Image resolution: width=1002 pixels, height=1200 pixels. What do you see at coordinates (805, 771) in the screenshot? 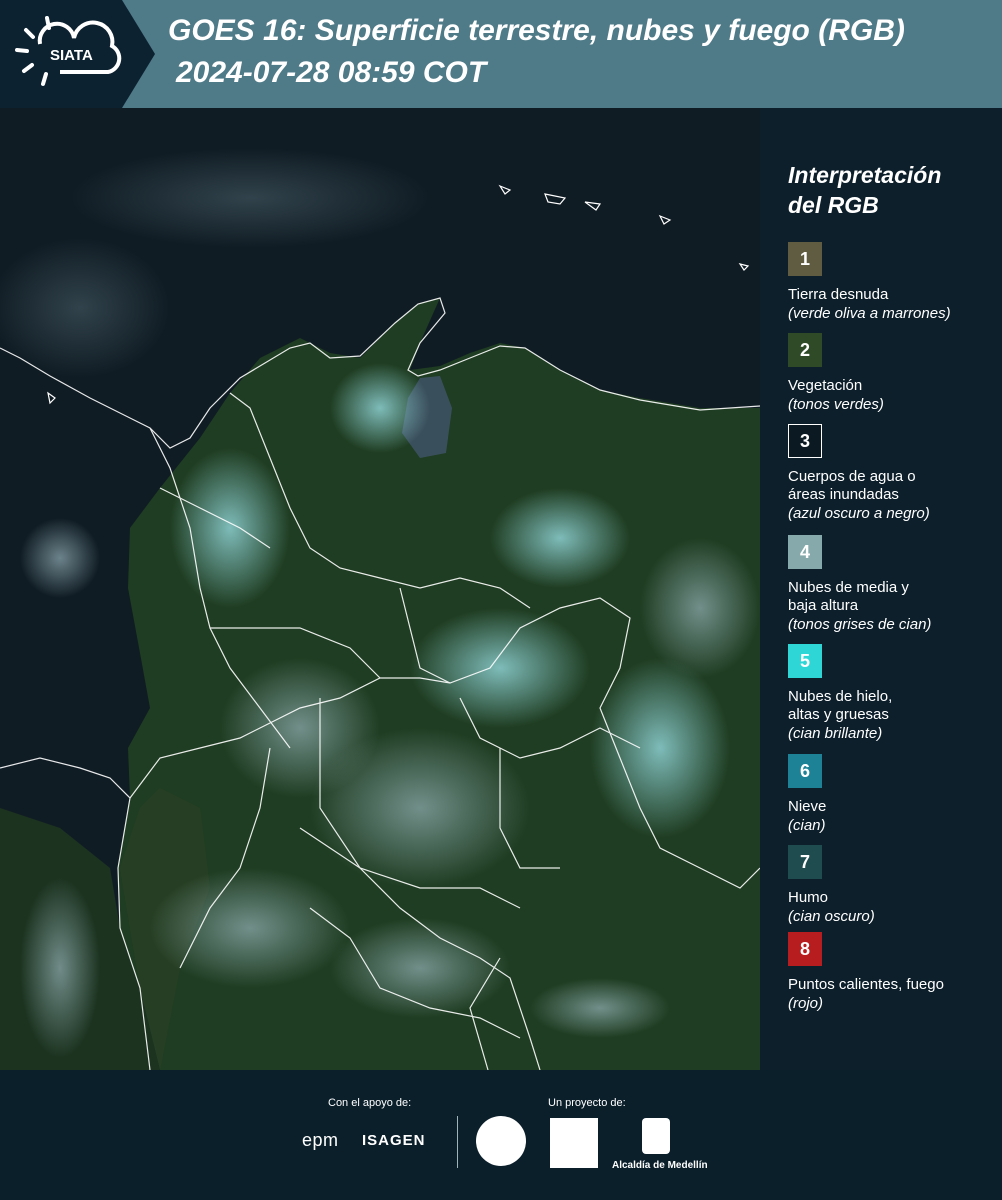
I see `legend-swatch: 6` at bounding box center [805, 771].